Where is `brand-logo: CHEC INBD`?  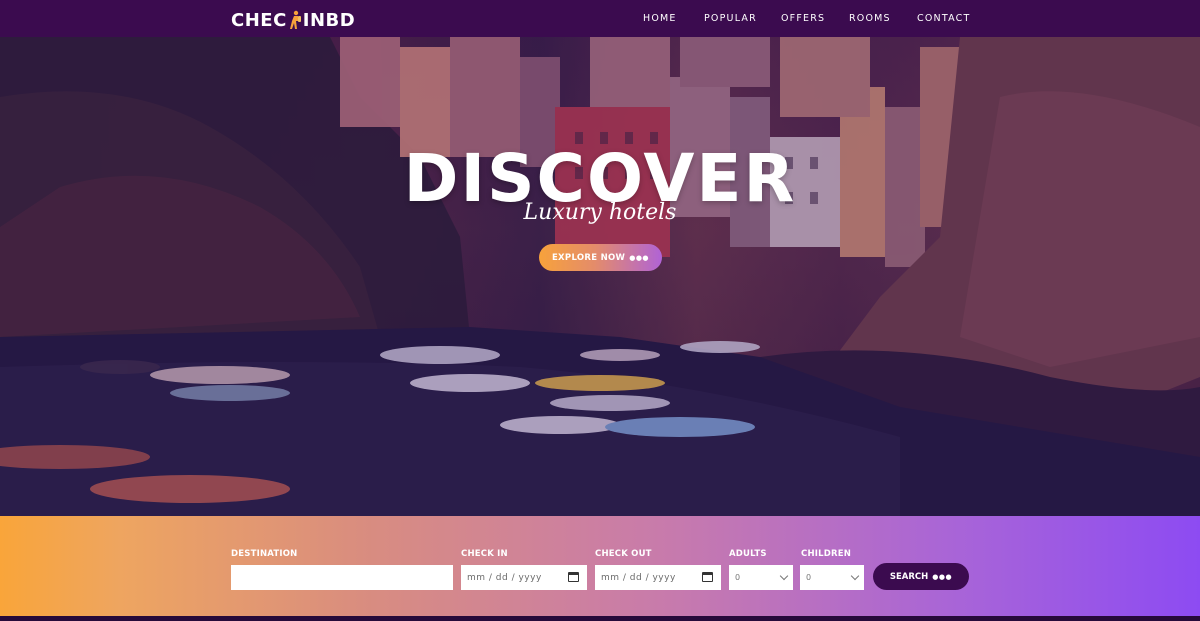
brand-logo: CHEC INBD is located at coordinates (293, 20).